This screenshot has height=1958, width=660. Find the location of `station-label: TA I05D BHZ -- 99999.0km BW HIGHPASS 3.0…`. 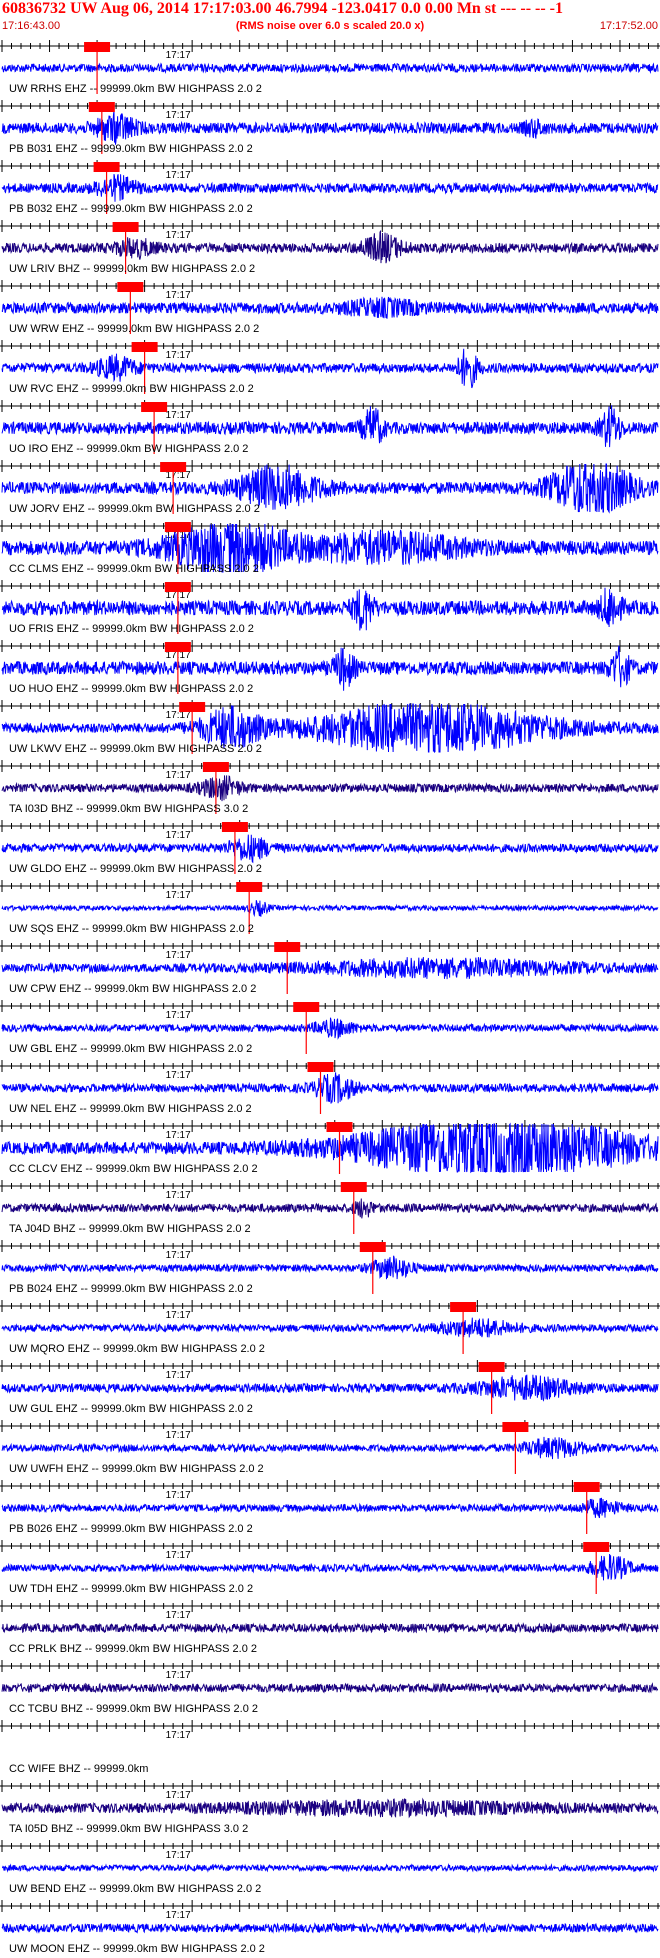

station-label: TA I05D BHZ -- 99999.0km BW HIGHPASS 3.0… is located at coordinates (128, 1829).